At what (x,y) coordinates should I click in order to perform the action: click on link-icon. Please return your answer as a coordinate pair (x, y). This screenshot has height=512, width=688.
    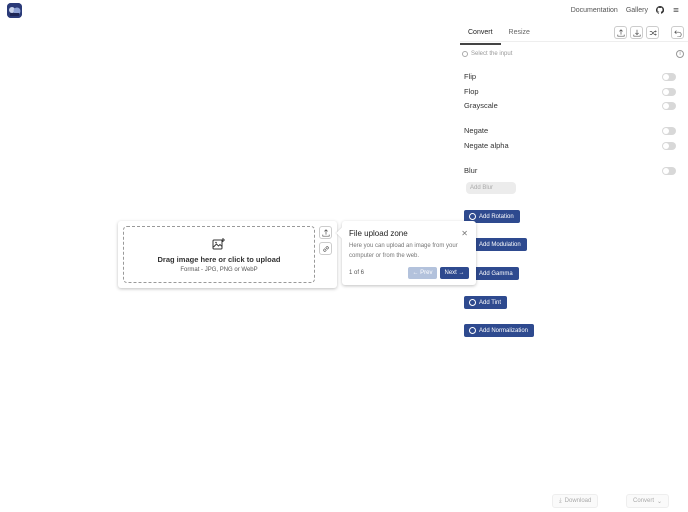
    Looking at the image, I should click on (325, 248).